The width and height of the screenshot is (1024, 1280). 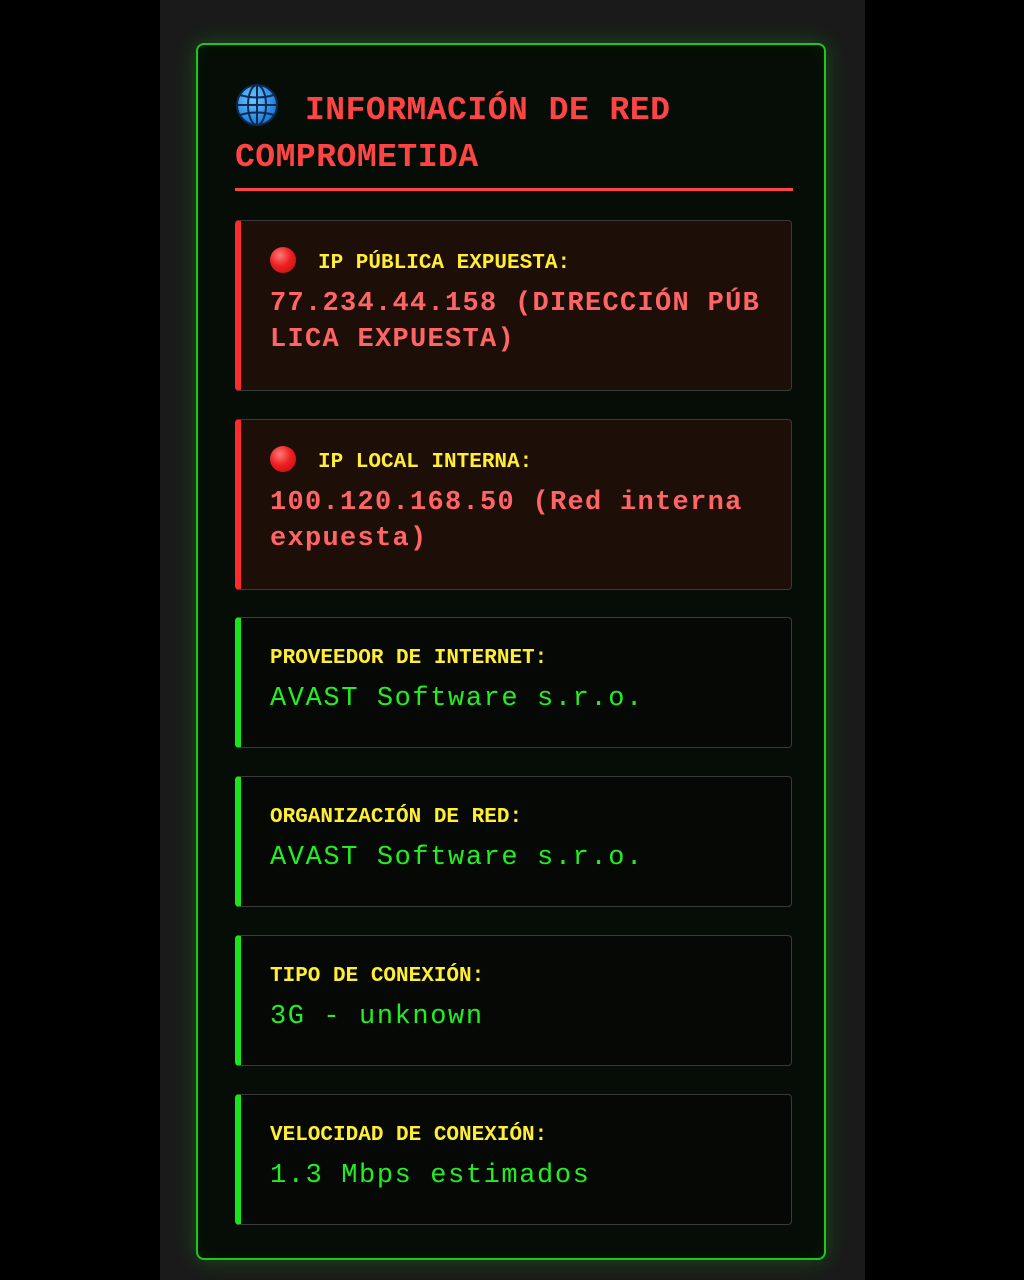 I want to click on title-divider, so click(x=514, y=189).